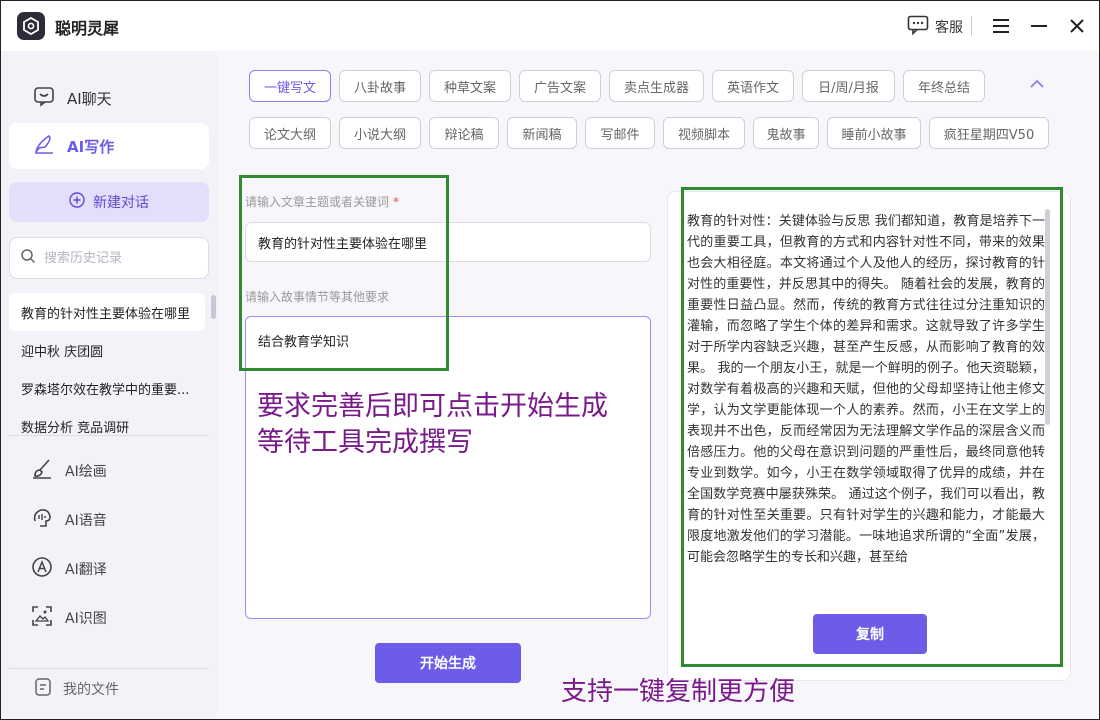 The width and height of the screenshot is (1100, 720). Describe the element at coordinates (432, 406) in the screenshot. I see `annotation-line: 要求完善后即可点击开始生成` at that location.